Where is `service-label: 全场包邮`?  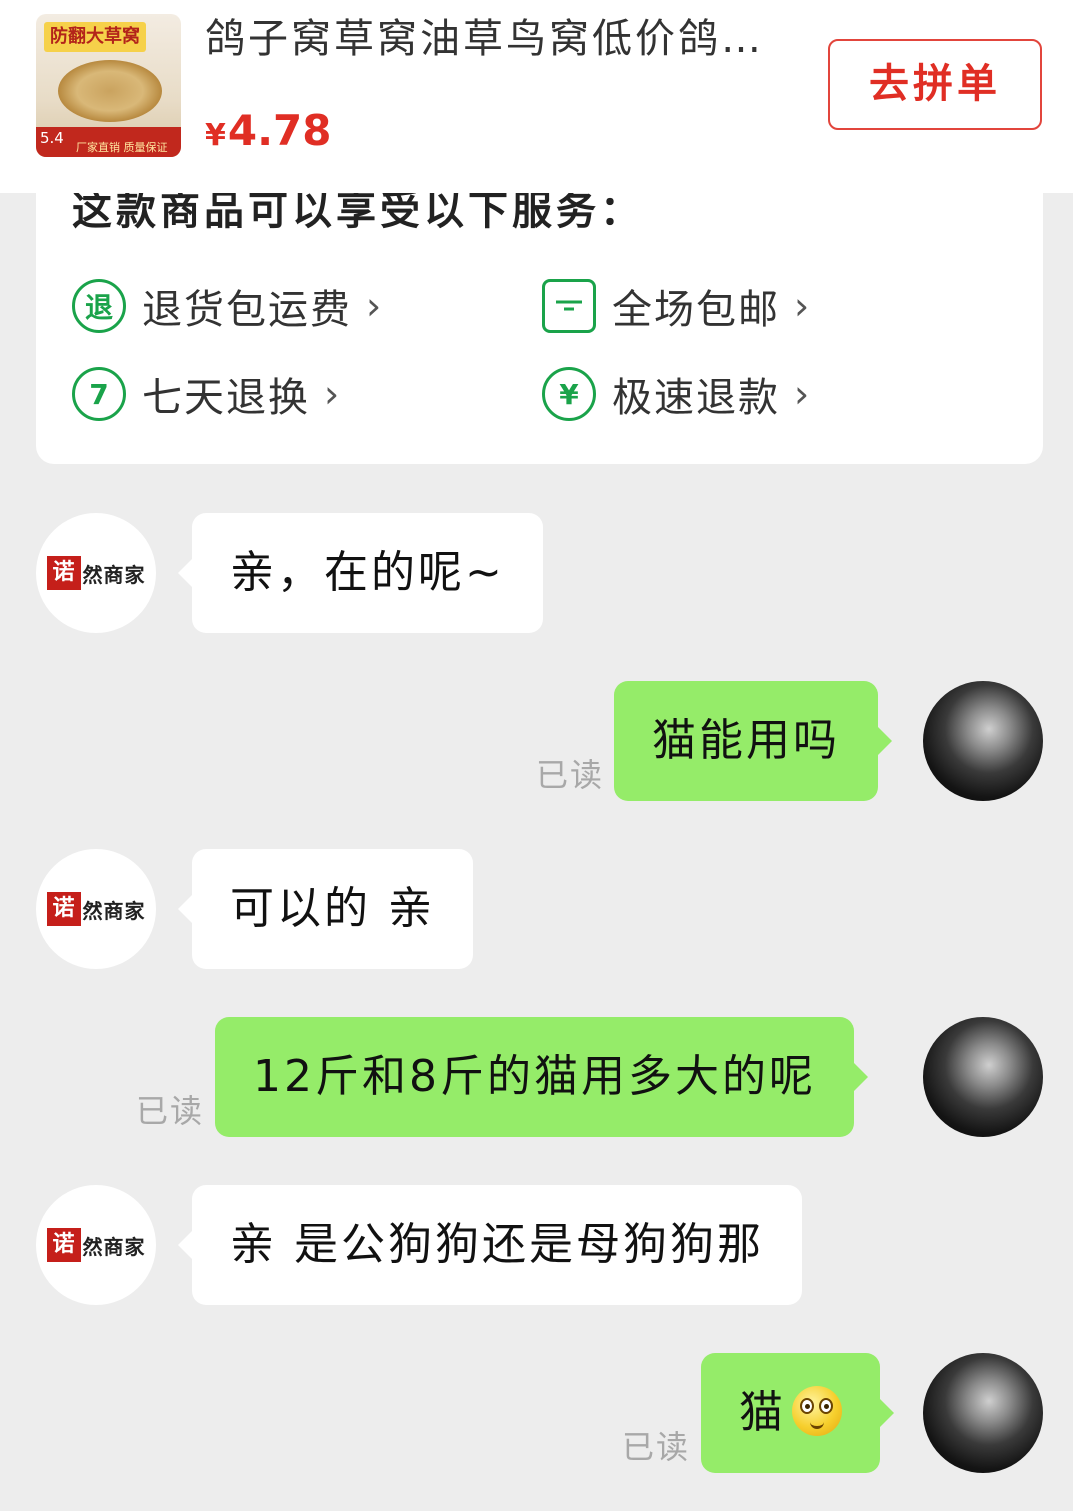 service-label: 全场包邮 is located at coordinates (696, 310).